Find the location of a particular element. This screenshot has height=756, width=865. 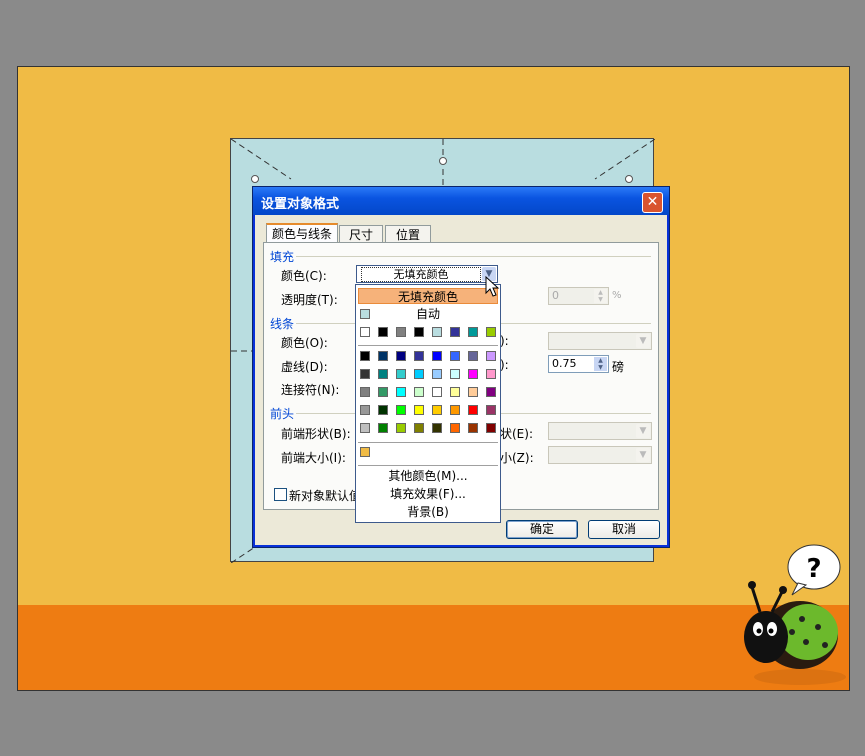

line-style-label-partial: ): is located at coordinates (504, 341).